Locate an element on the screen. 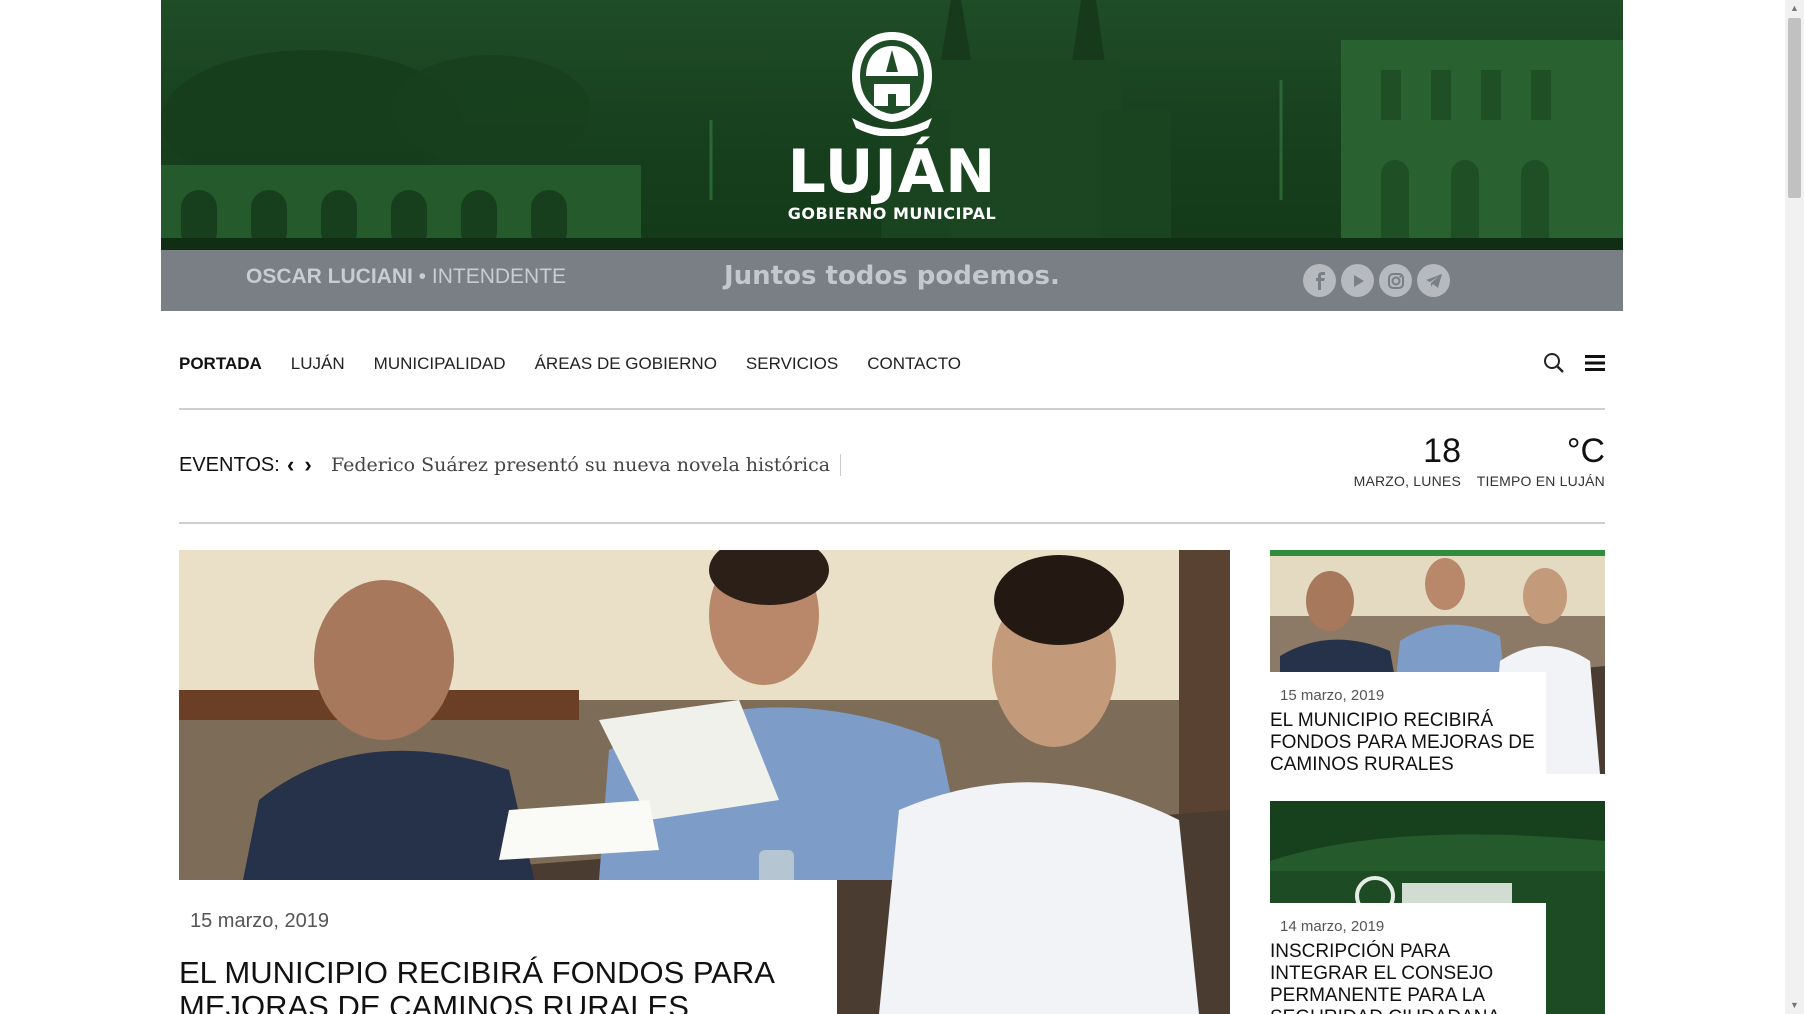 This screenshot has width=1804, height=1014. scrollbar-thumb is located at coordinates (1794, 108).